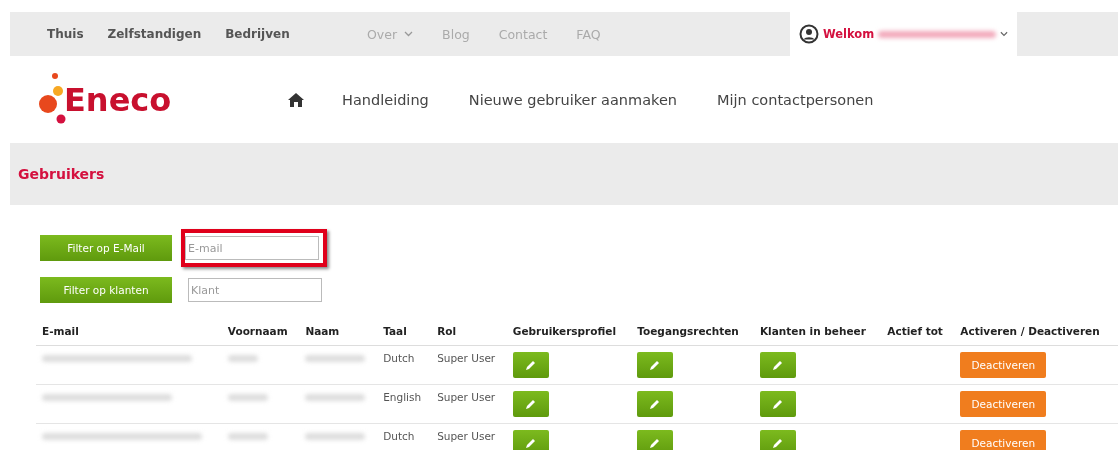  What do you see at coordinates (1036, 331) in the screenshot?
I see `column-header: Activeren / Deactiveren` at bounding box center [1036, 331].